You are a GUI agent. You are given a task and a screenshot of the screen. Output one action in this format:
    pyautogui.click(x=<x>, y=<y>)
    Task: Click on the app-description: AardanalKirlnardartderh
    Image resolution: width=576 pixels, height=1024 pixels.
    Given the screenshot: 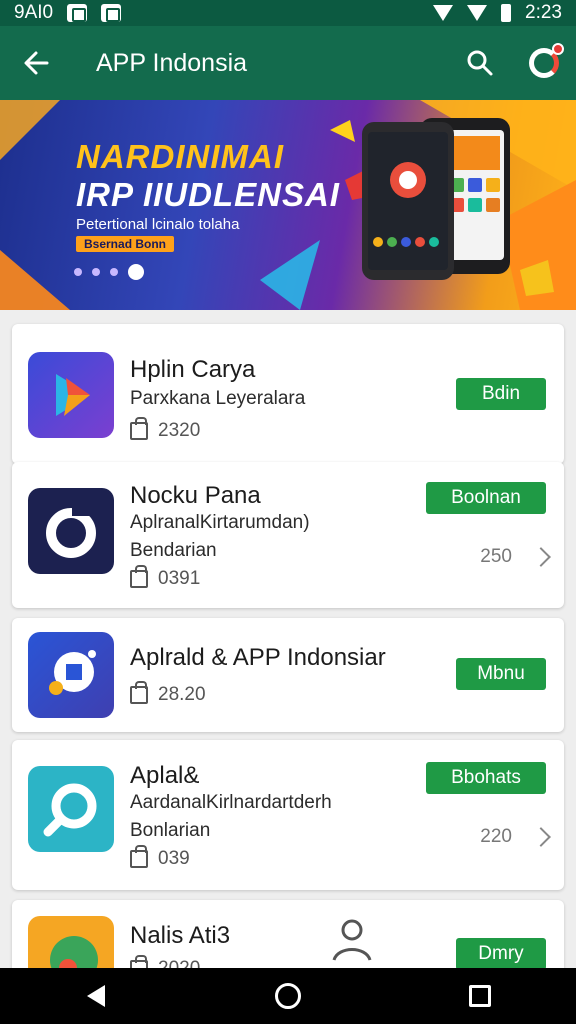 What is the action you would take?
    pyautogui.click(x=231, y=802)
    